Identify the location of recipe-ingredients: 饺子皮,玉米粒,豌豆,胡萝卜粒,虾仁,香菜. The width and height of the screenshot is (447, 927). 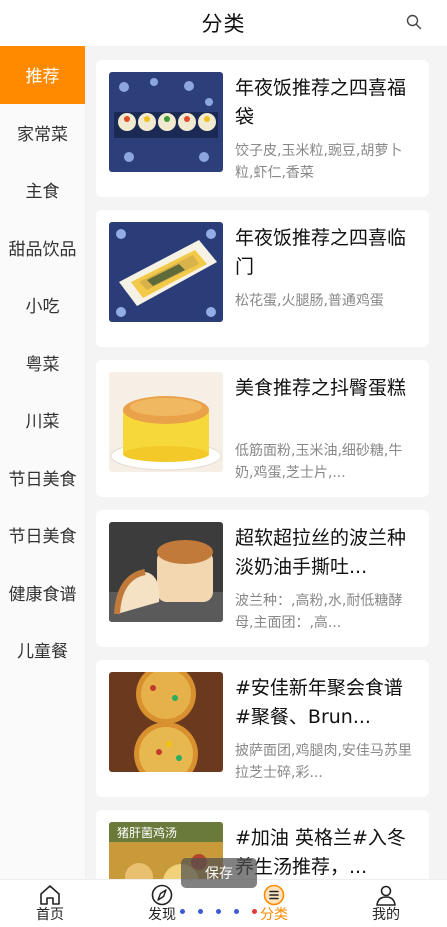
(319, 162).